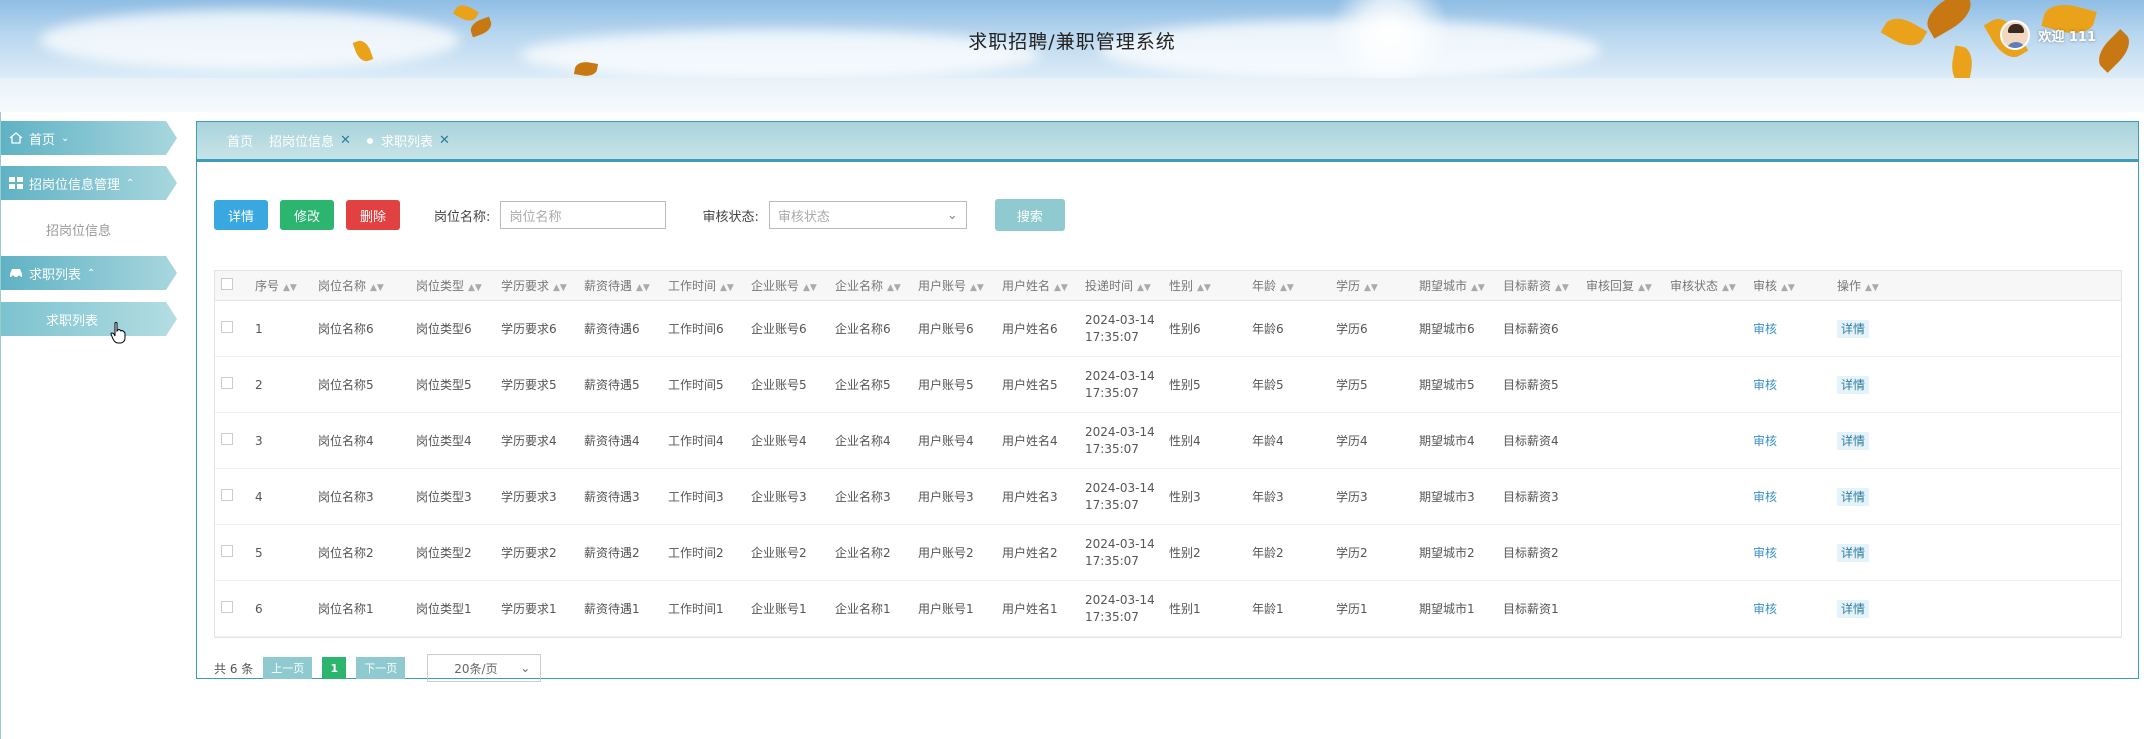 Image resolution: width=2144 pixels, height=739 pixels. Describe the element at coordinates (542, 440) in the screenshot. I see `table-cell: 学历要求4` at that location.